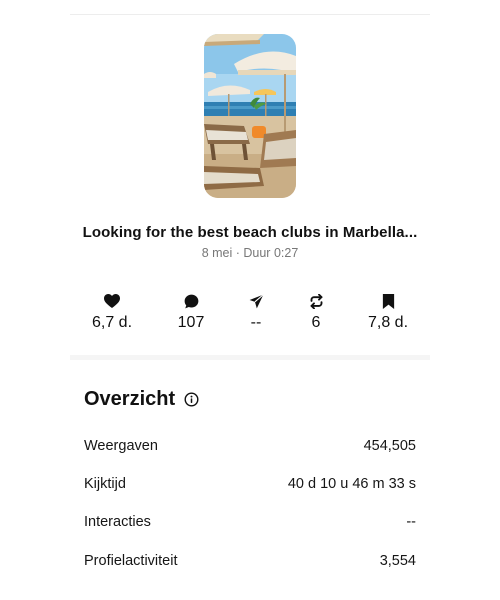 Image resolution: width=500 pixels, height=600 pixels. I want to click on metric-label: Interacties, so click(117, 522).